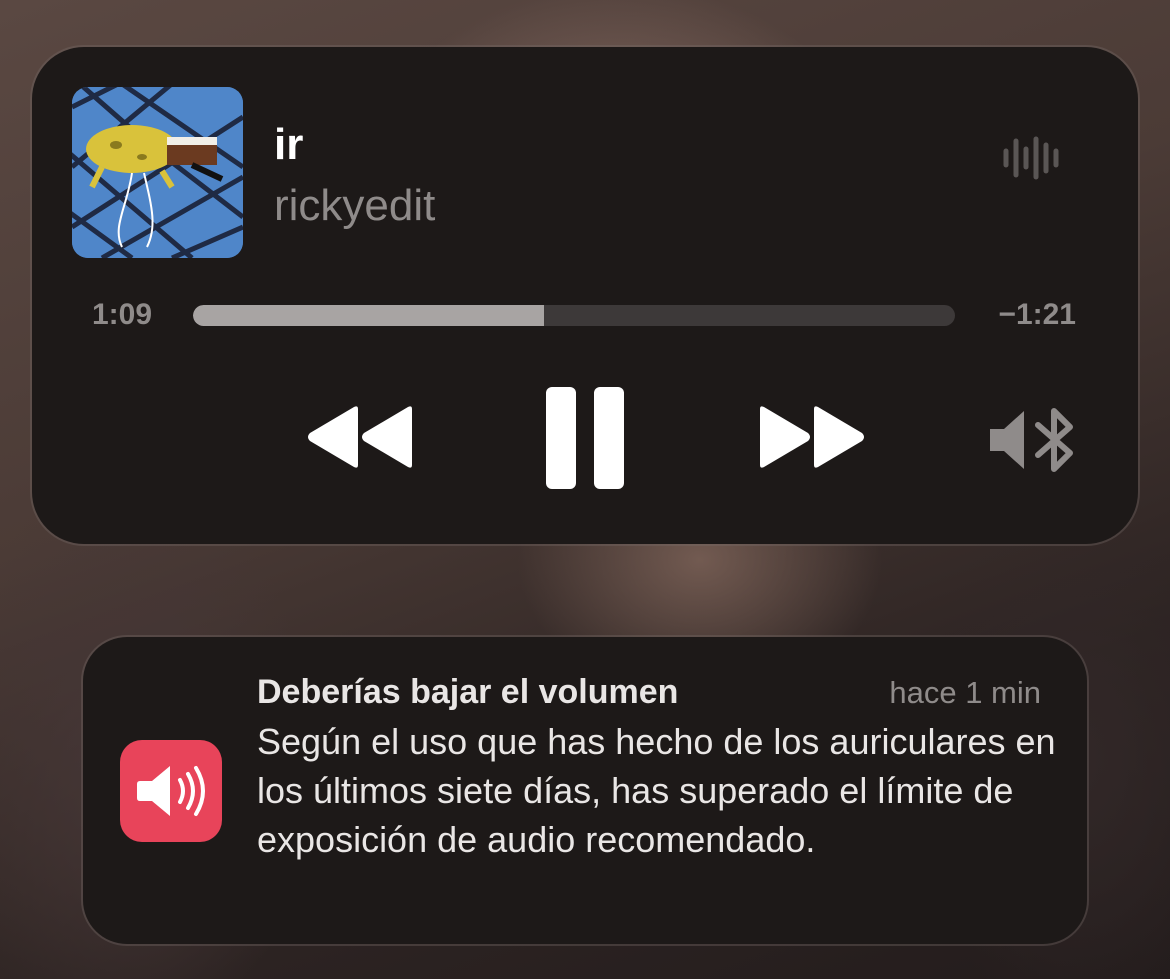 The image size is (1170, 979). I want to click on progress-scrubber, so click(574, 315).